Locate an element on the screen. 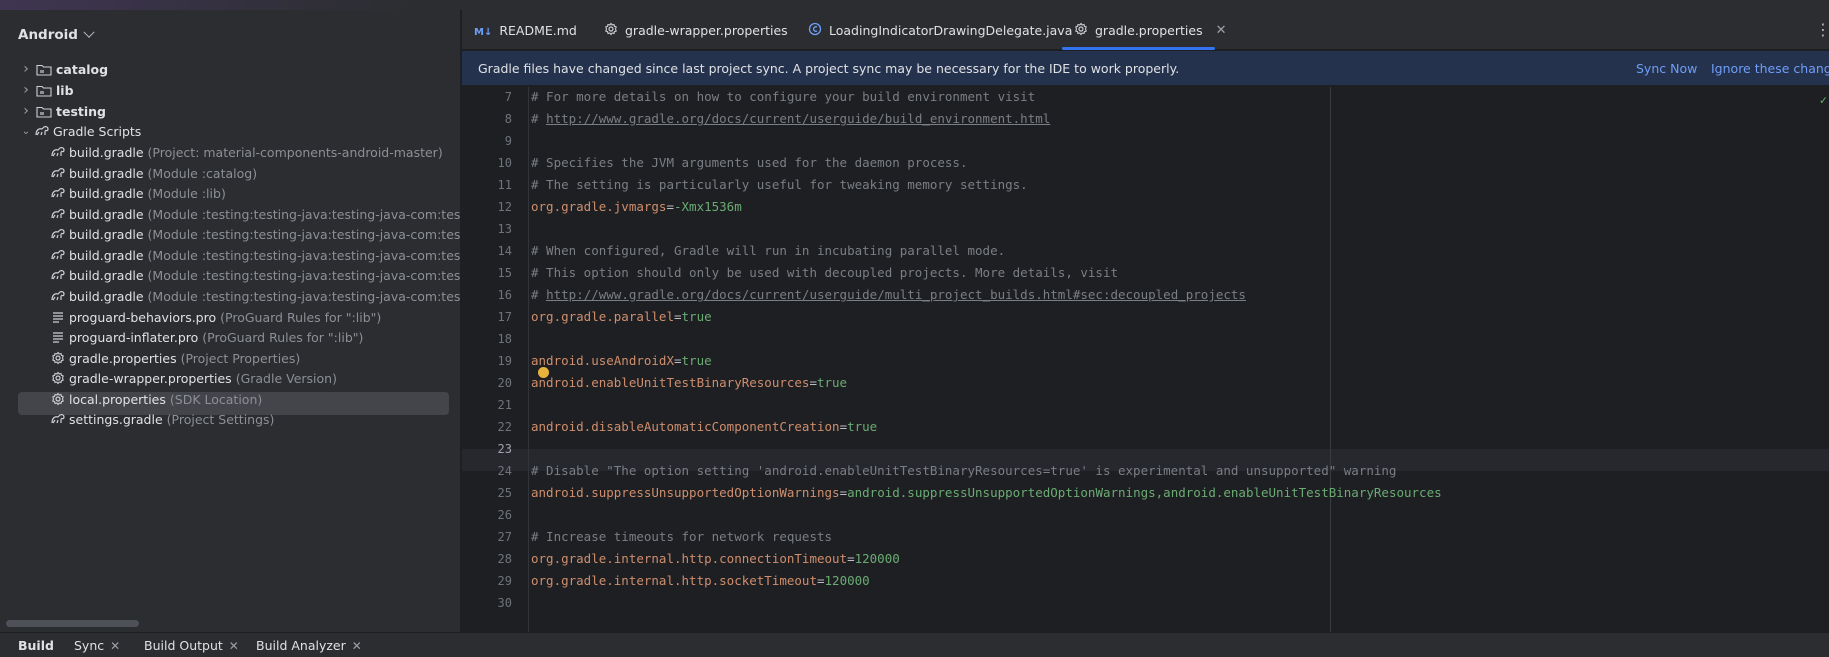  line-number: 24 is located at coordinates (504, 471).